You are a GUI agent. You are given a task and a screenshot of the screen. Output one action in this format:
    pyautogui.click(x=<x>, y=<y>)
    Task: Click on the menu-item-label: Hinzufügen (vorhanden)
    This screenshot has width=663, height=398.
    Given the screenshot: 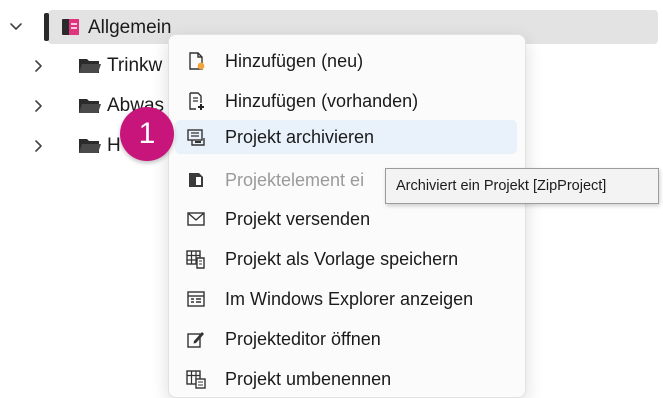 What is the action you would take?
    pyautogui.click(x=322, y=101)
    